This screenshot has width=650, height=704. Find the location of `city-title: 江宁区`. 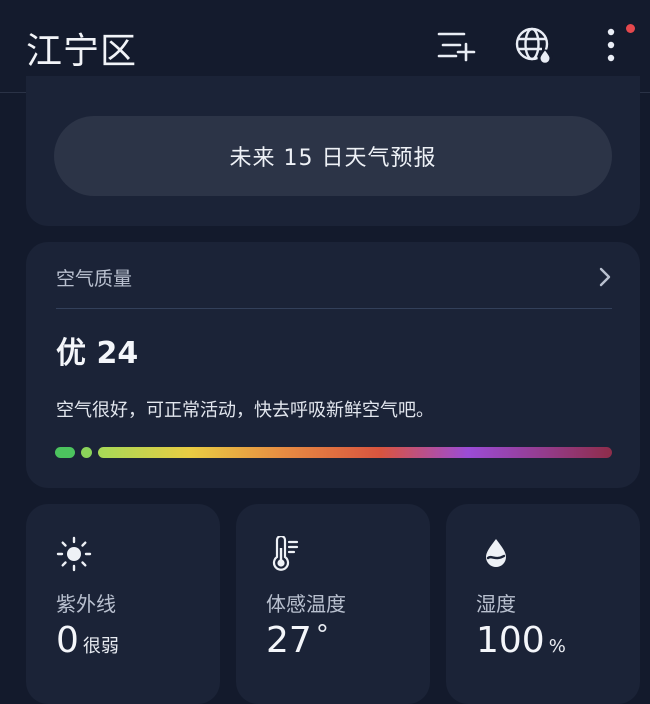

city-title: 江宁区 is located at coordinates (81, 48).